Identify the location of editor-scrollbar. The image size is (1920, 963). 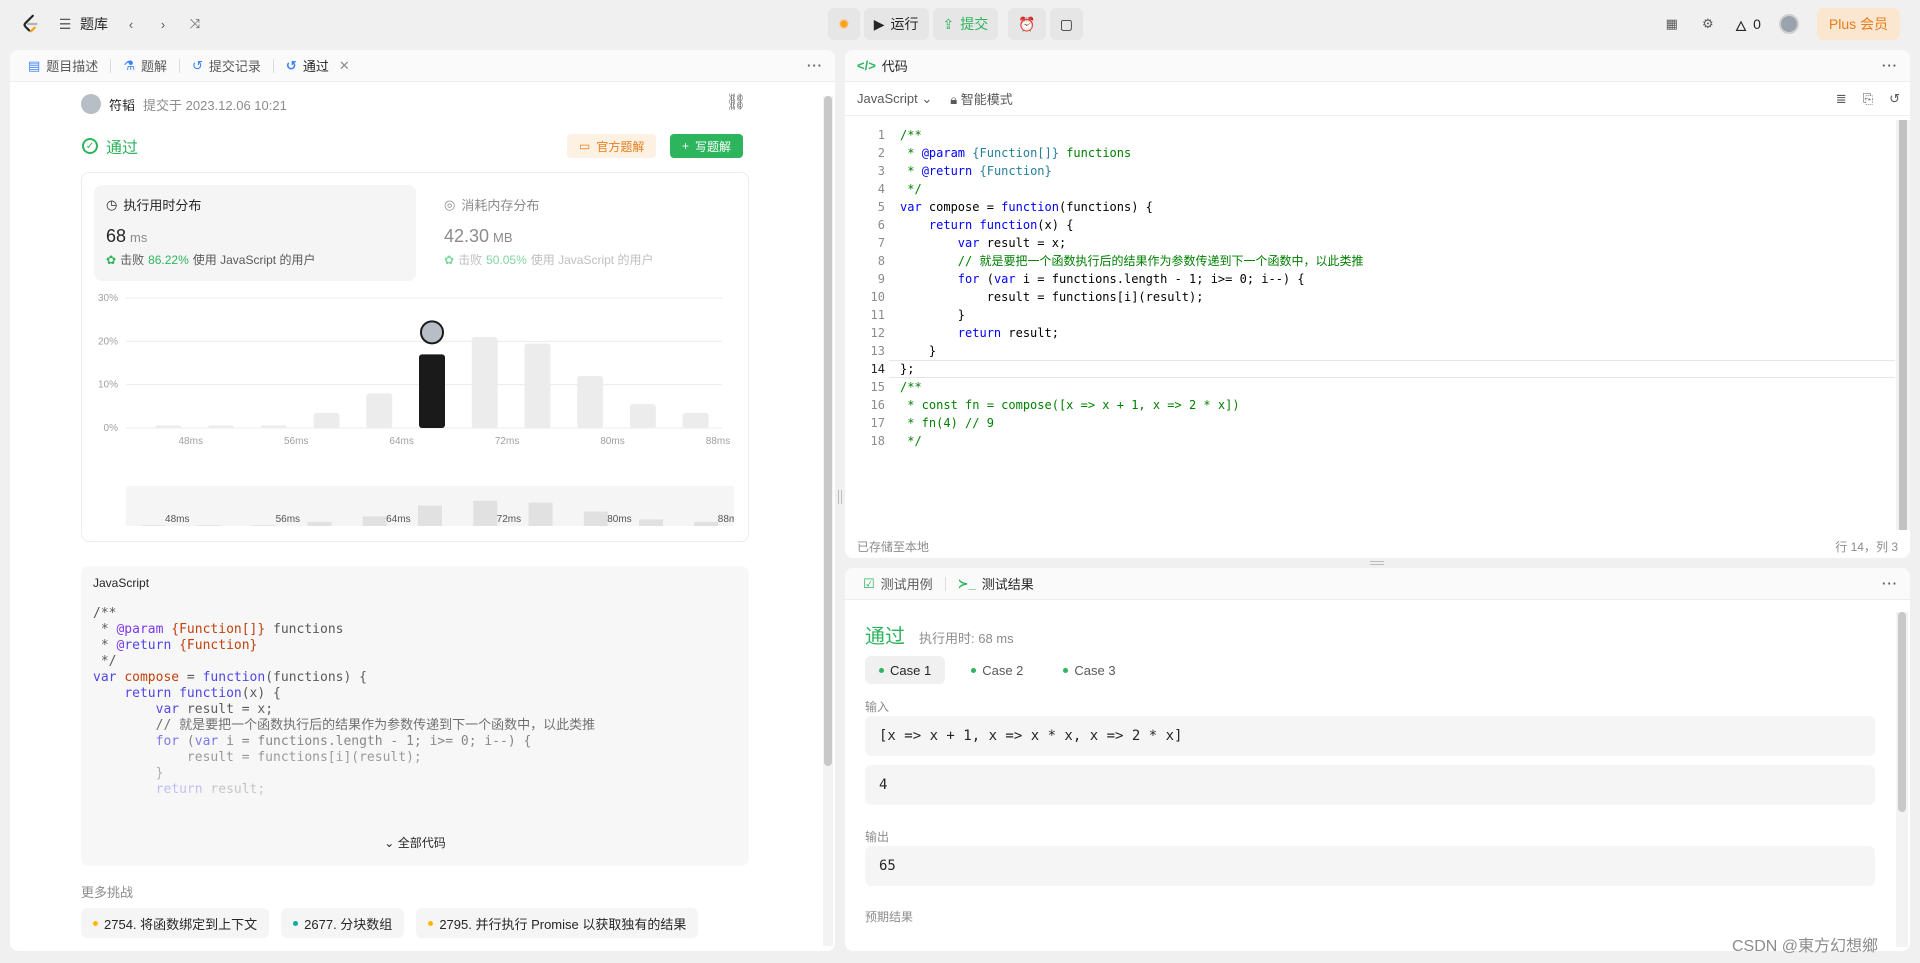
(1903, 325).